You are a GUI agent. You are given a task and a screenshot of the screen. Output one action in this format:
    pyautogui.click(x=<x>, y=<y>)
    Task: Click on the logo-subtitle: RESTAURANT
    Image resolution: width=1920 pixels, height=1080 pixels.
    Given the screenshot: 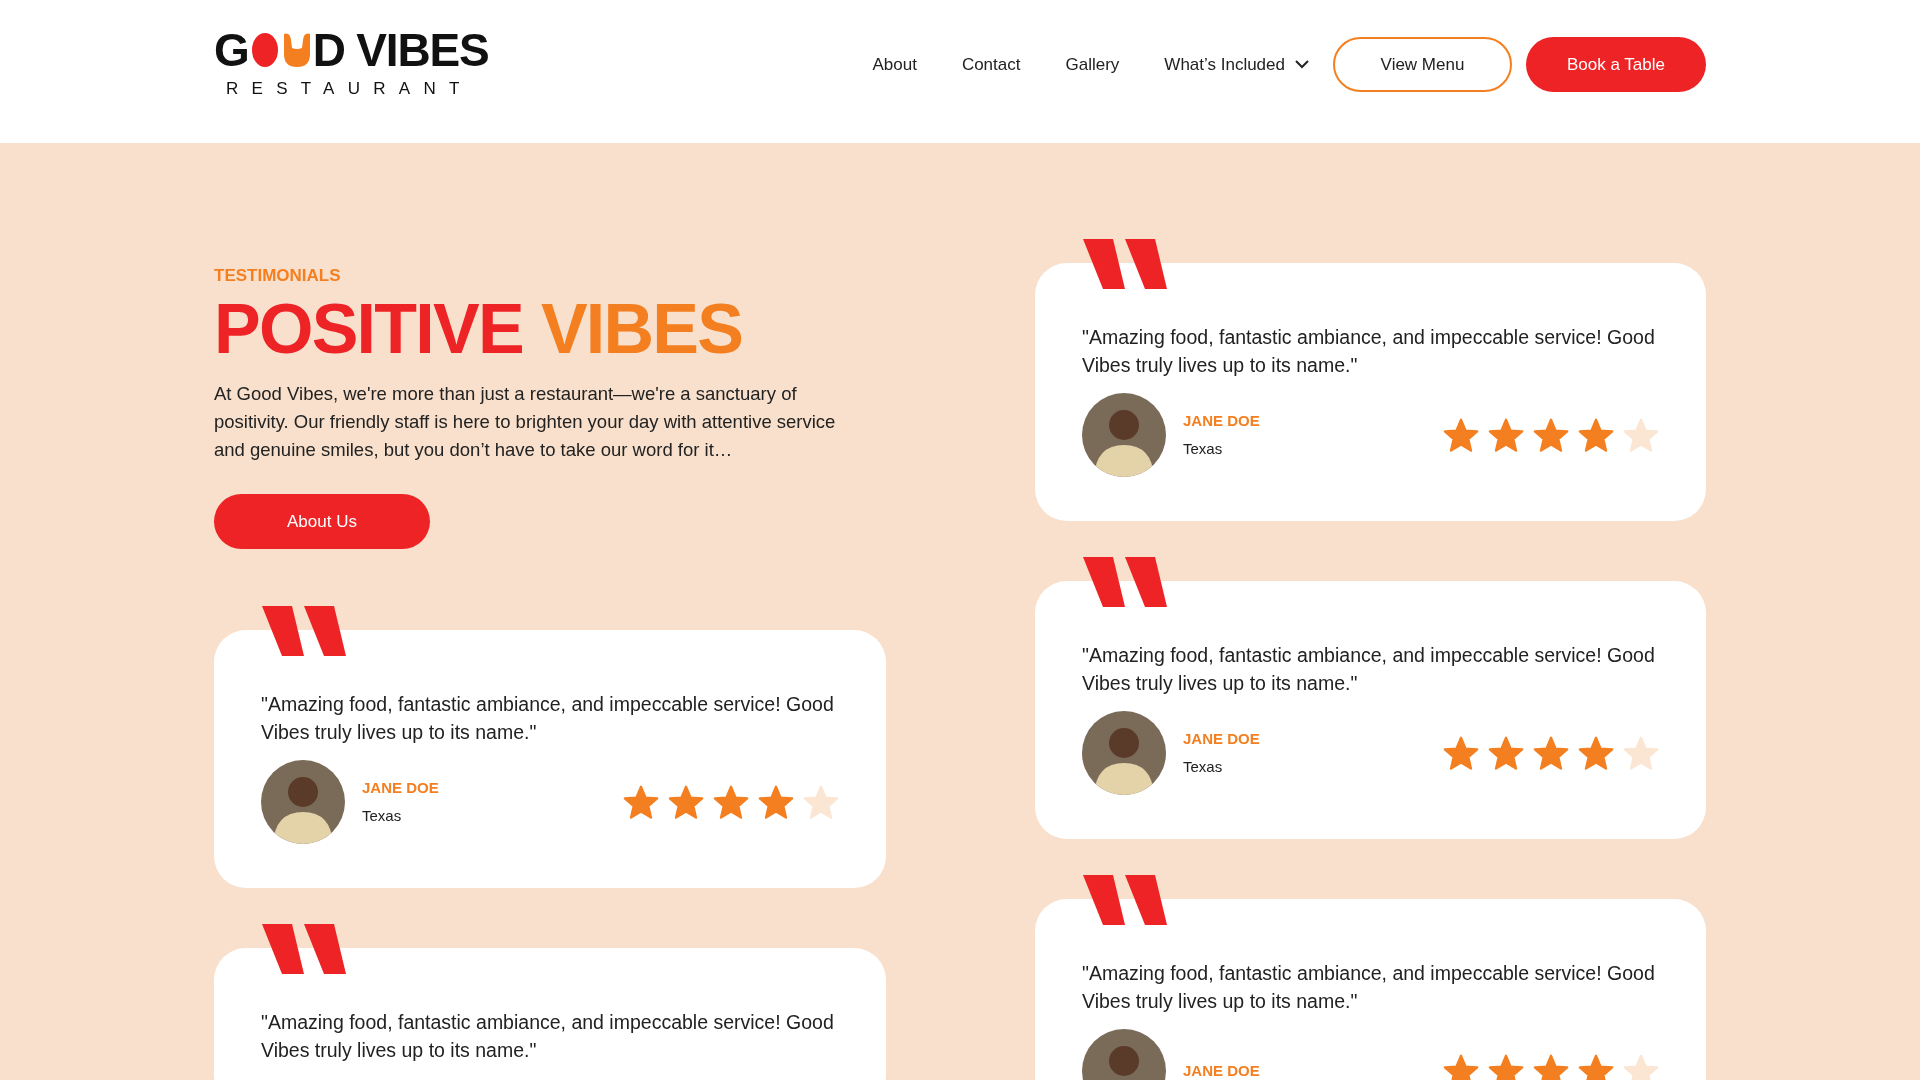 What is the action you would take?
    pyautogui.click(x=349, y=88)
    